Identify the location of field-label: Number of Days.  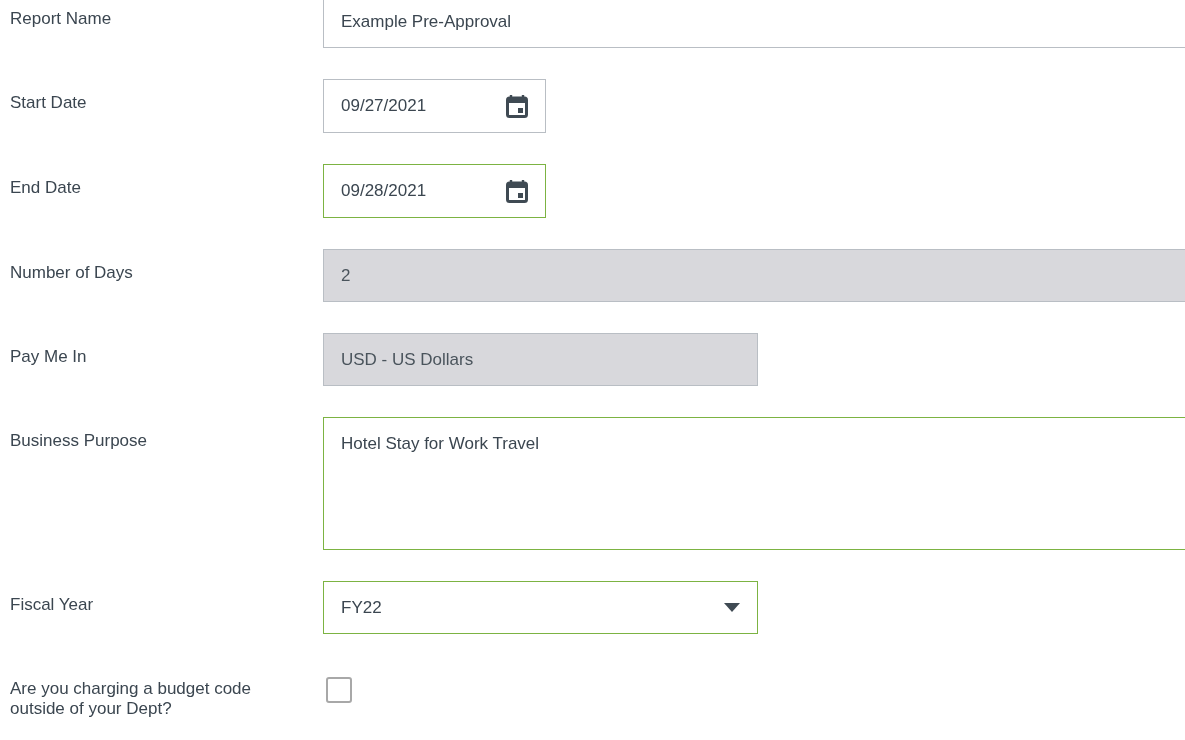
(72, 272).